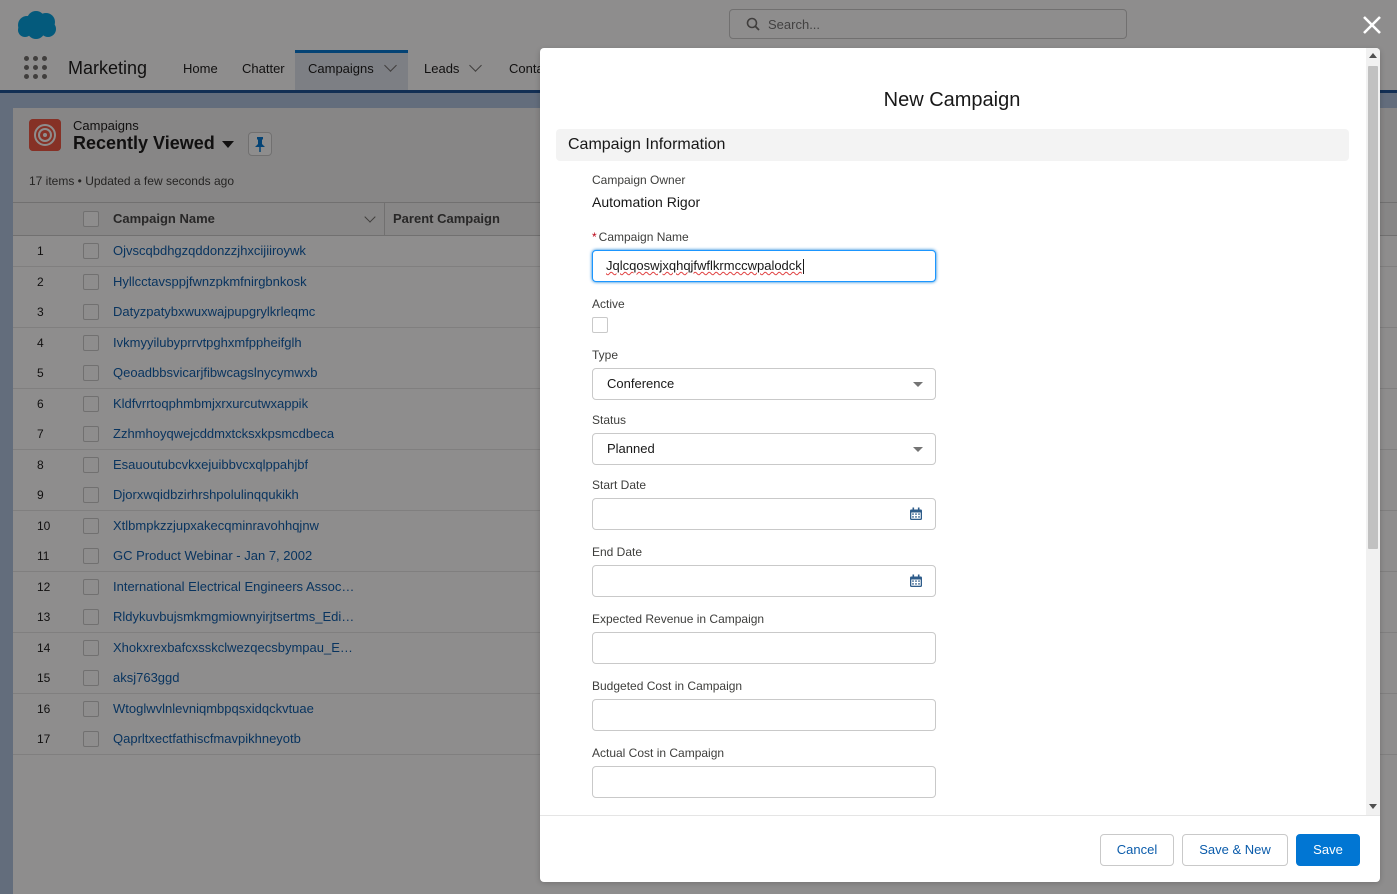 This screenshot has height=894, width=1397. Describe the element at coordinates (764, 449) in the screenshot. I see `status-combobox: Planned` at that location.